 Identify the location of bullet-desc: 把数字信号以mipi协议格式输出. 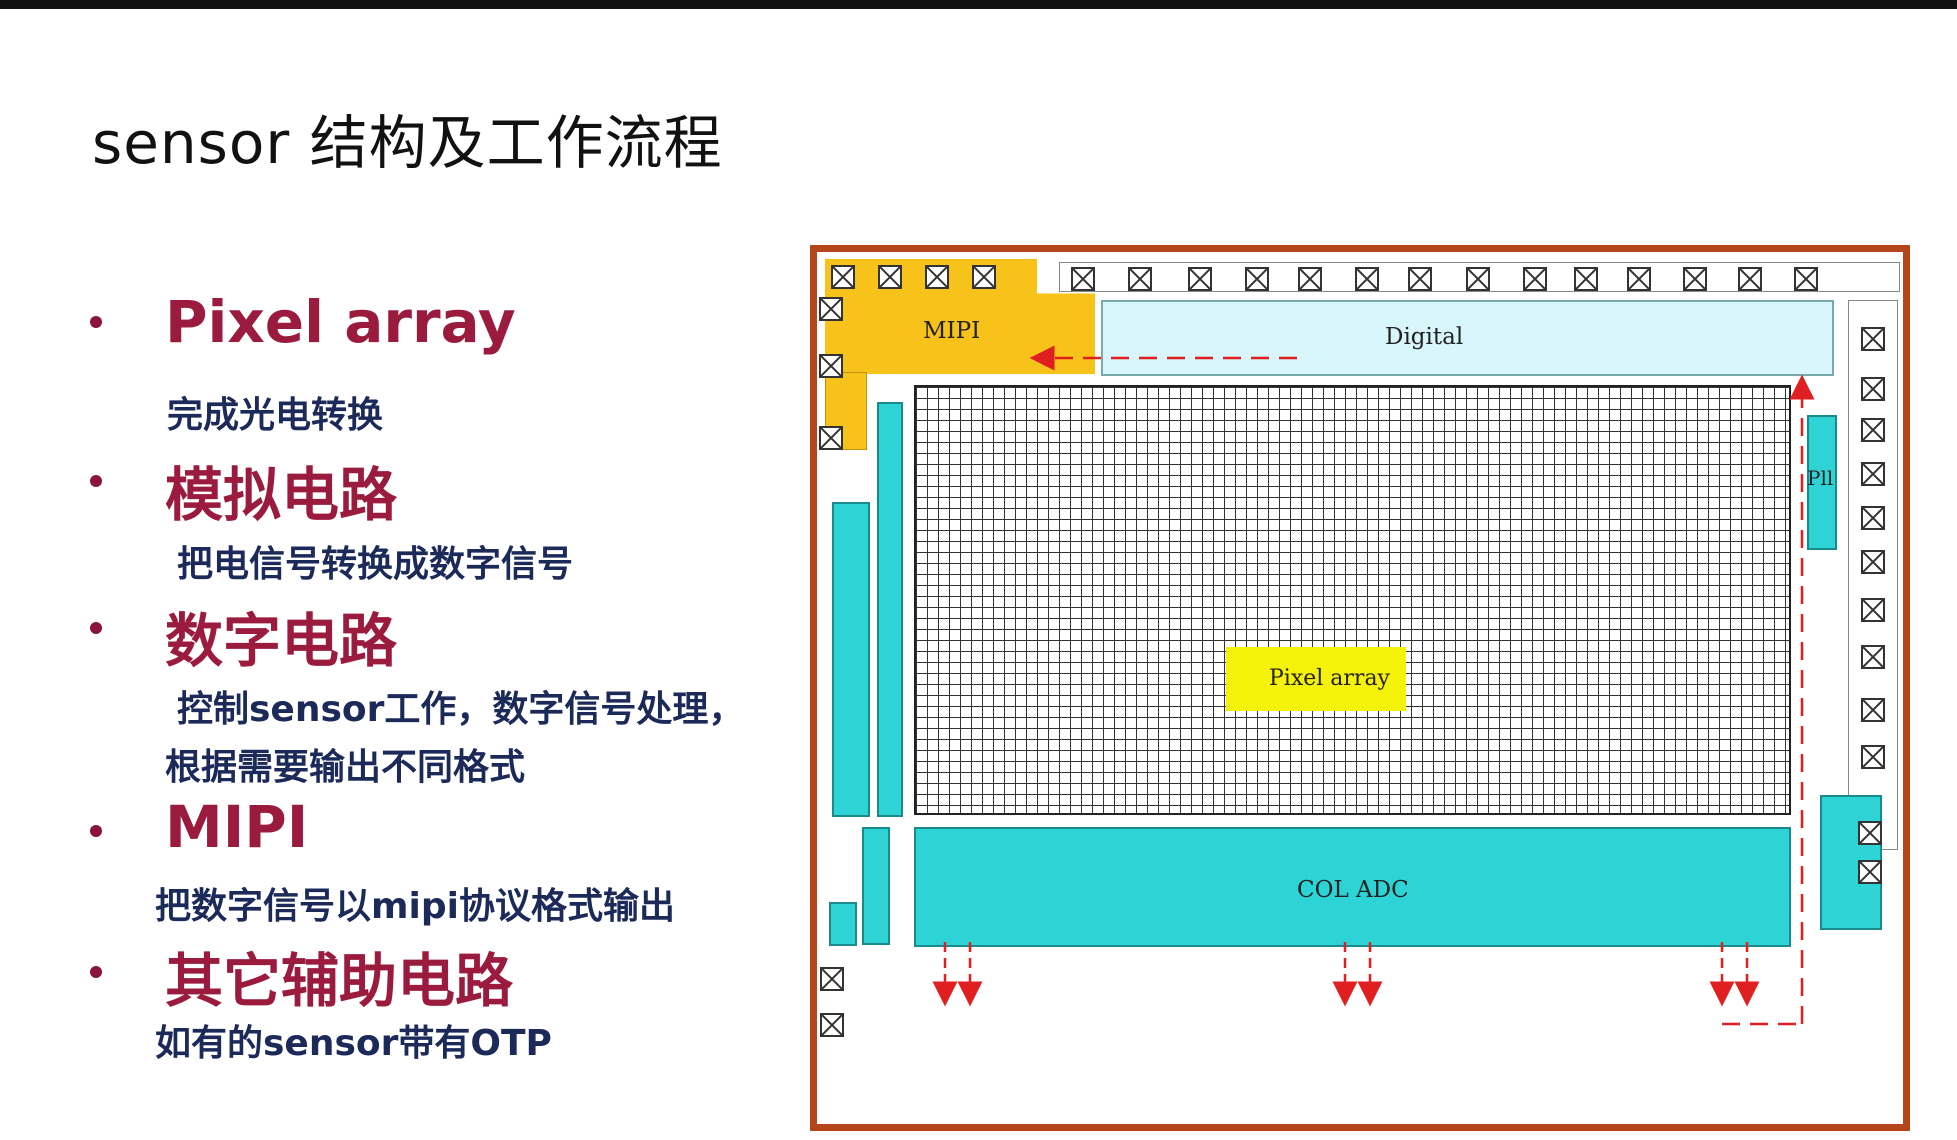
(415, 906).